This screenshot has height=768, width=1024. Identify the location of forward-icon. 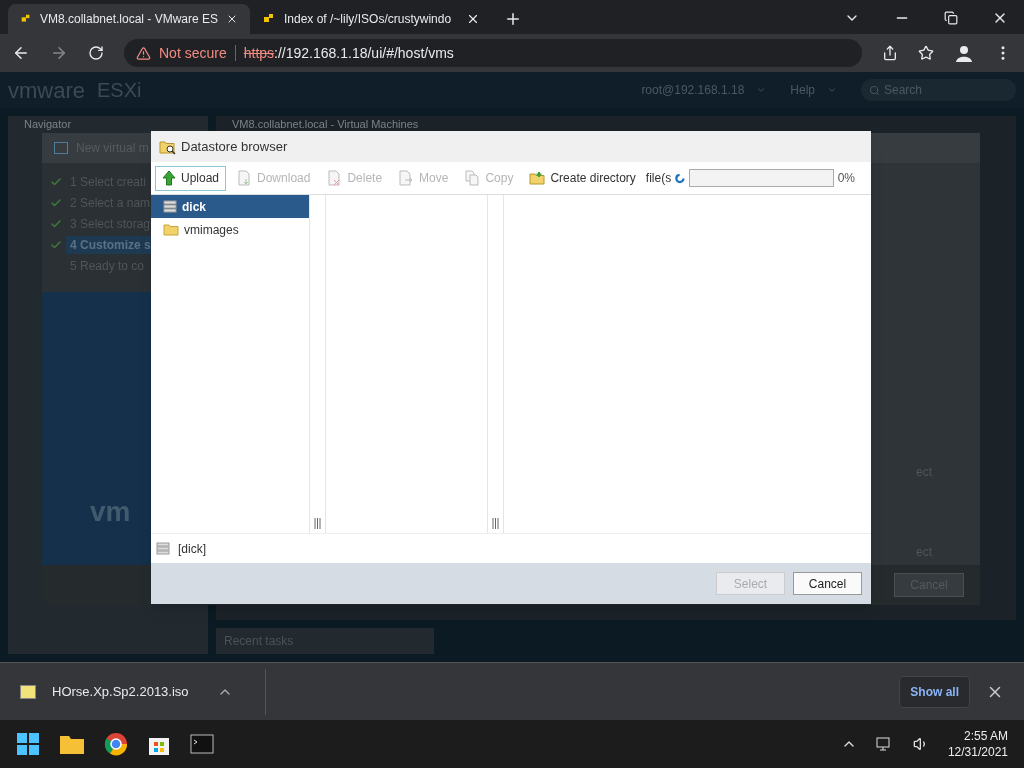
(59, 53).